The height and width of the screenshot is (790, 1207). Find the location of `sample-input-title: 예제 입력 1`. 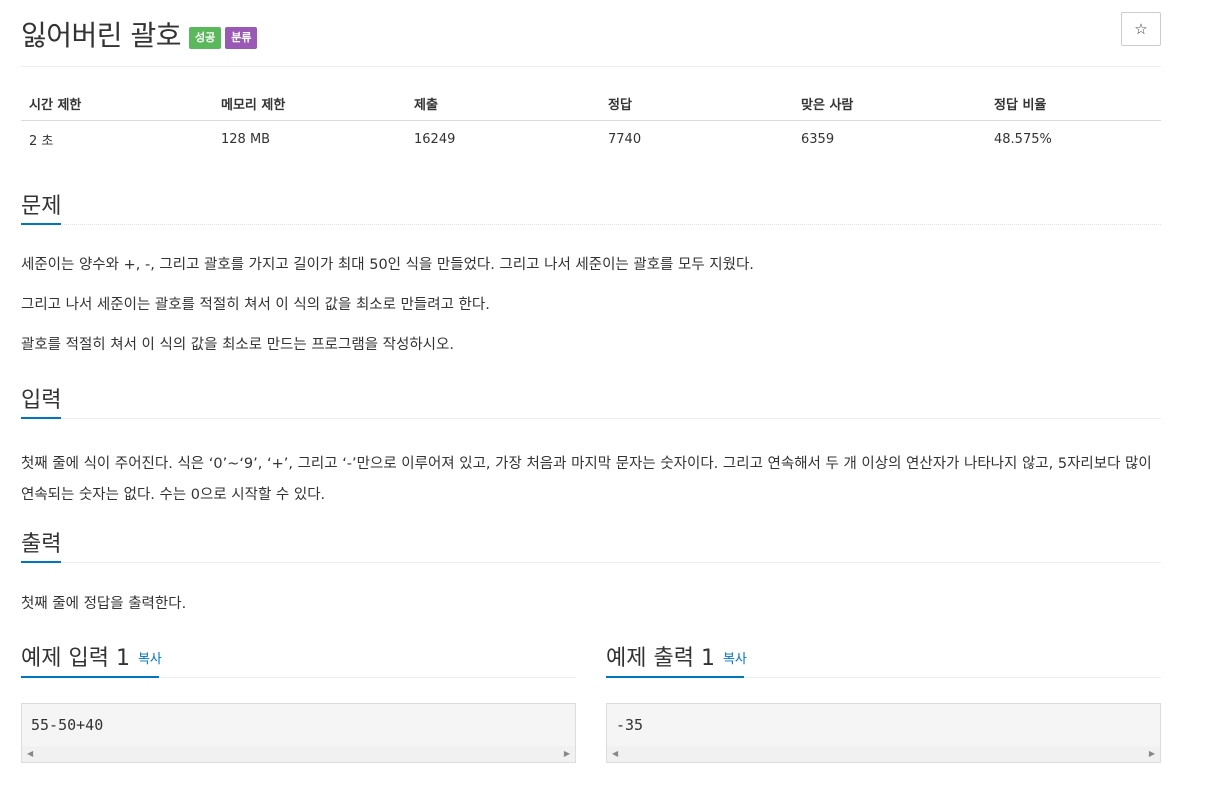

sample-input-title: 예제 입력 1 is located at coordinates (75, 658).